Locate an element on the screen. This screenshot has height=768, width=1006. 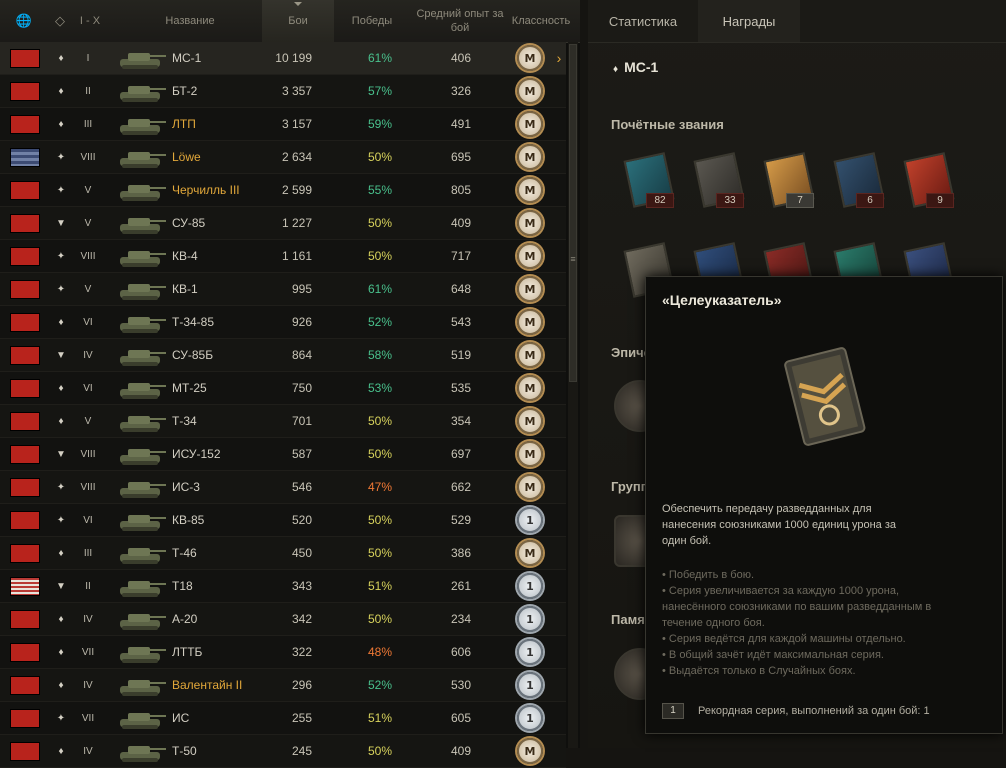
tooltip-rule: Победить в бою. is located at coordinates (812, 575).